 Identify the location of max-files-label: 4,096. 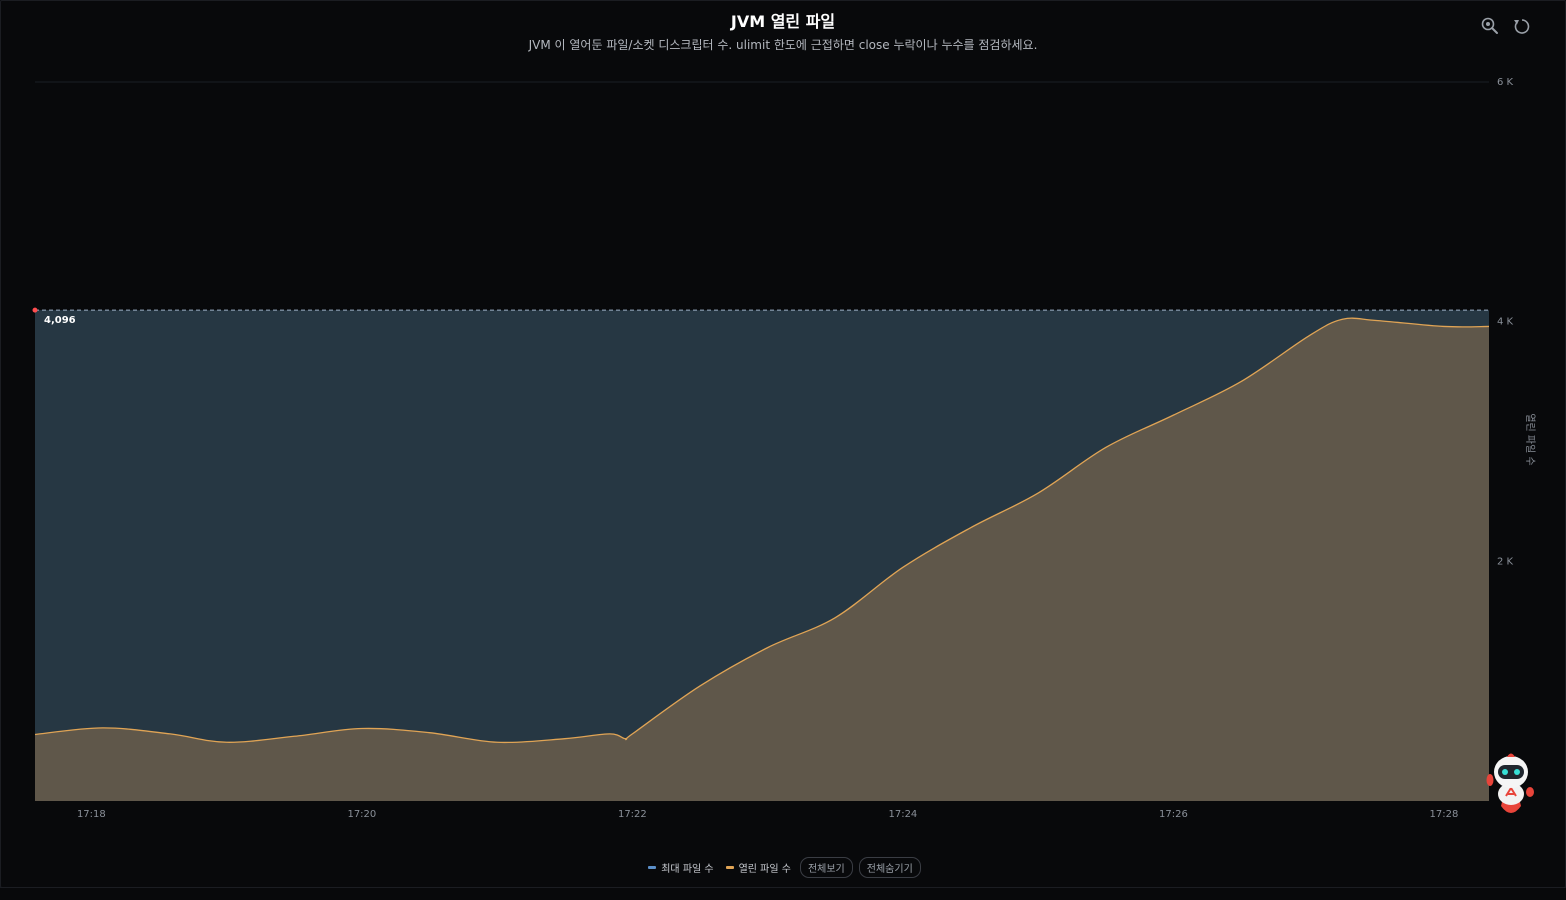
(60, 320).